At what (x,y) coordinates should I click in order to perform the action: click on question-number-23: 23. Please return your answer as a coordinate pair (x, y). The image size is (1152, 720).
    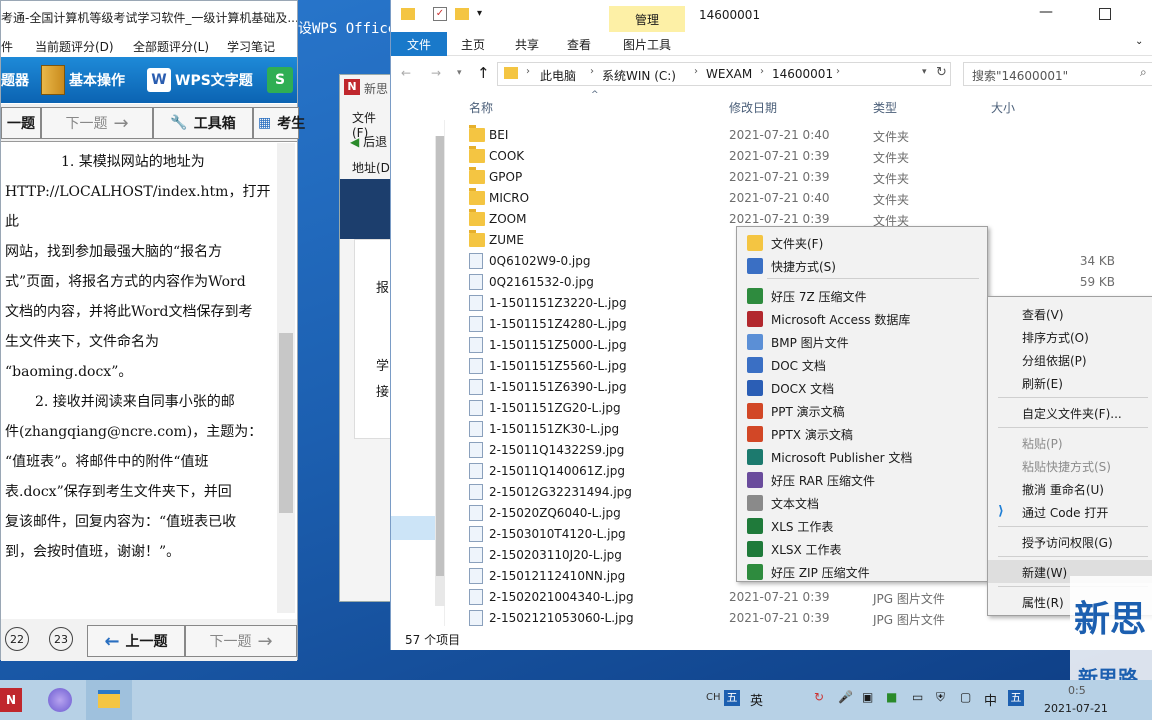
    Looking at the image, I should click on (61, 639).